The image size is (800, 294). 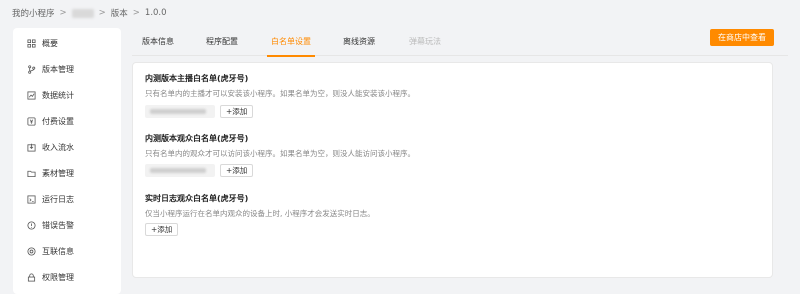 What do you see at coordinates (237, 111) in the screenshot?
I see `add-streamer-button: +添加` at bounding box center [237, 111].